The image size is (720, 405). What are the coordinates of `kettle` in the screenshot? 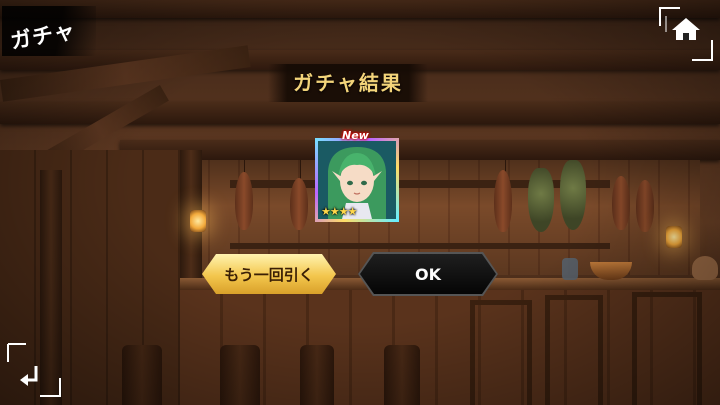 It's located at (705, 268).